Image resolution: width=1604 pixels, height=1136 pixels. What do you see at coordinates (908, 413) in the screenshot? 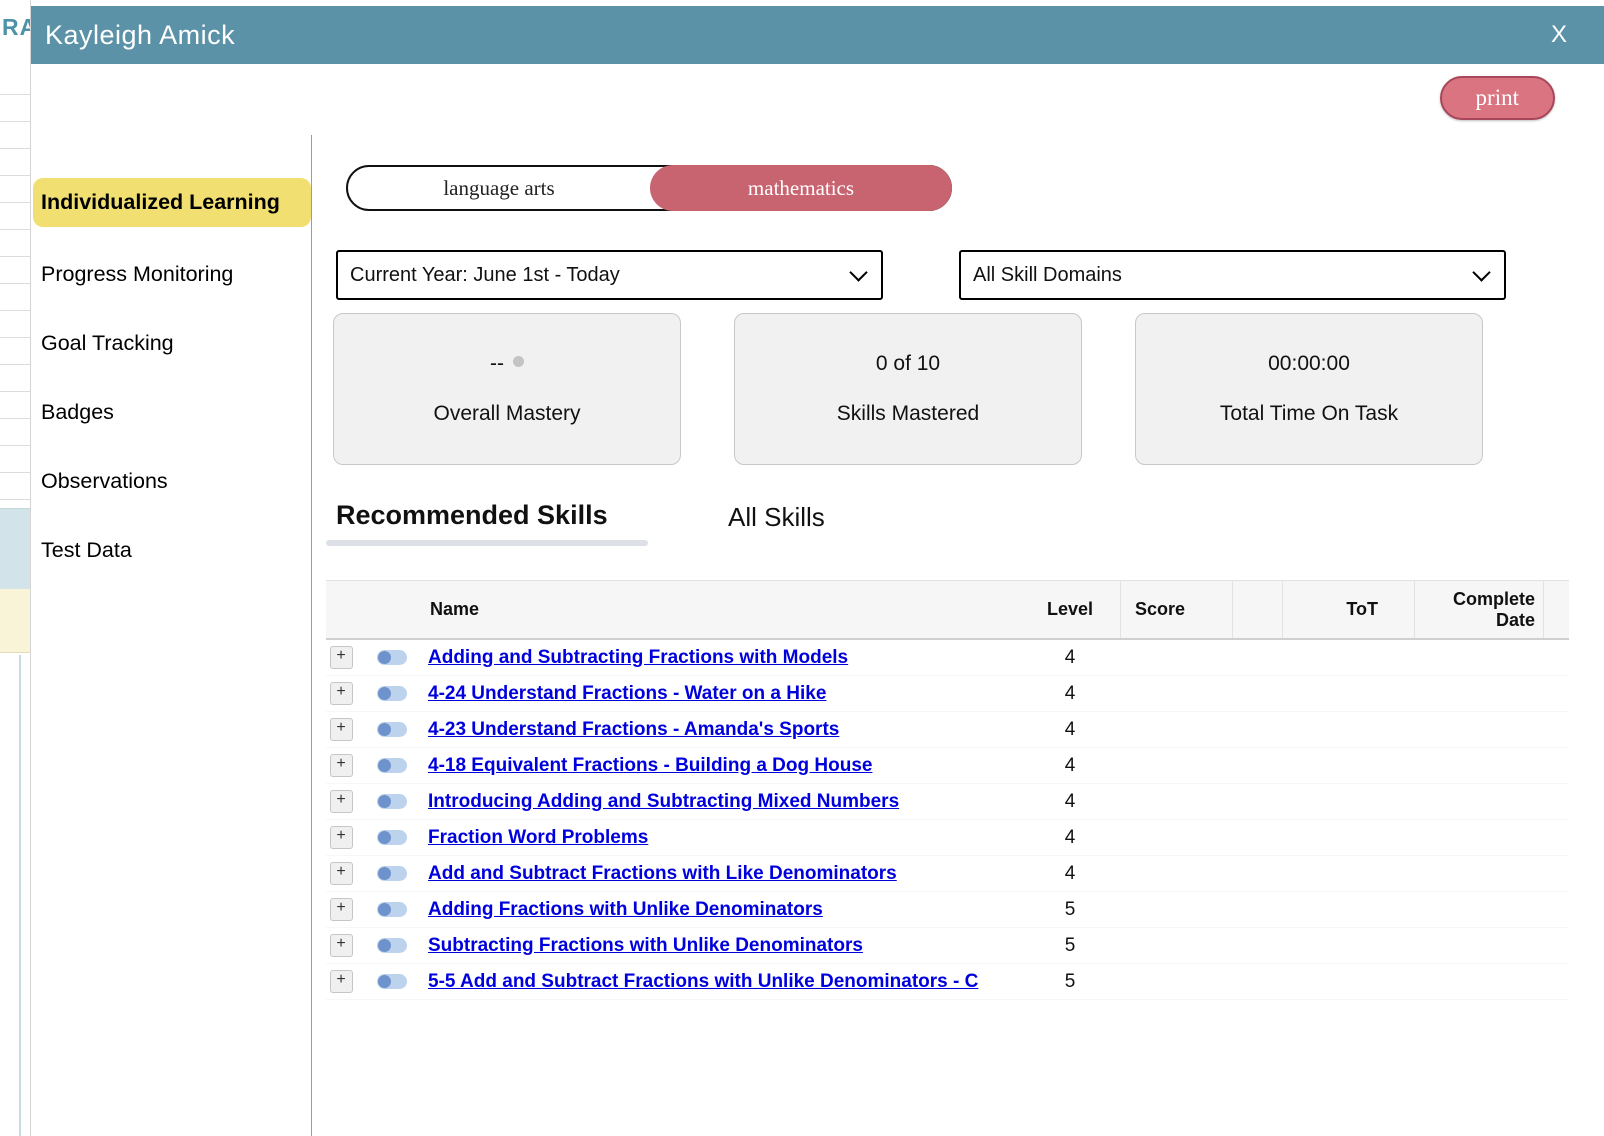
I see `stat-label: Skills Mastered` at bounding box center [908, 413].